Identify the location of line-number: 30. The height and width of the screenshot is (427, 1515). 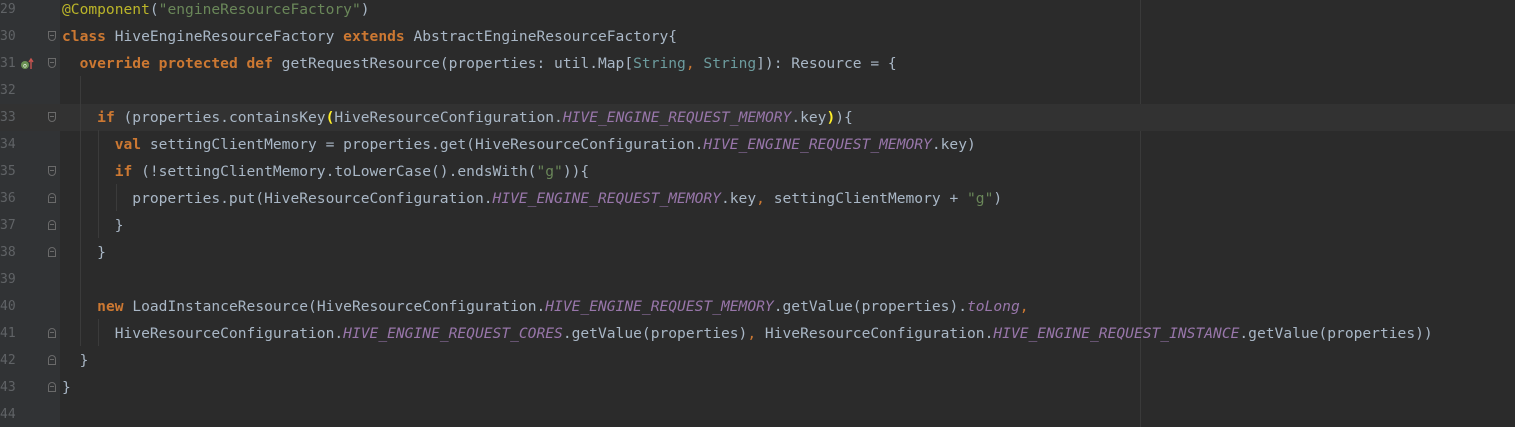
(8, 36).